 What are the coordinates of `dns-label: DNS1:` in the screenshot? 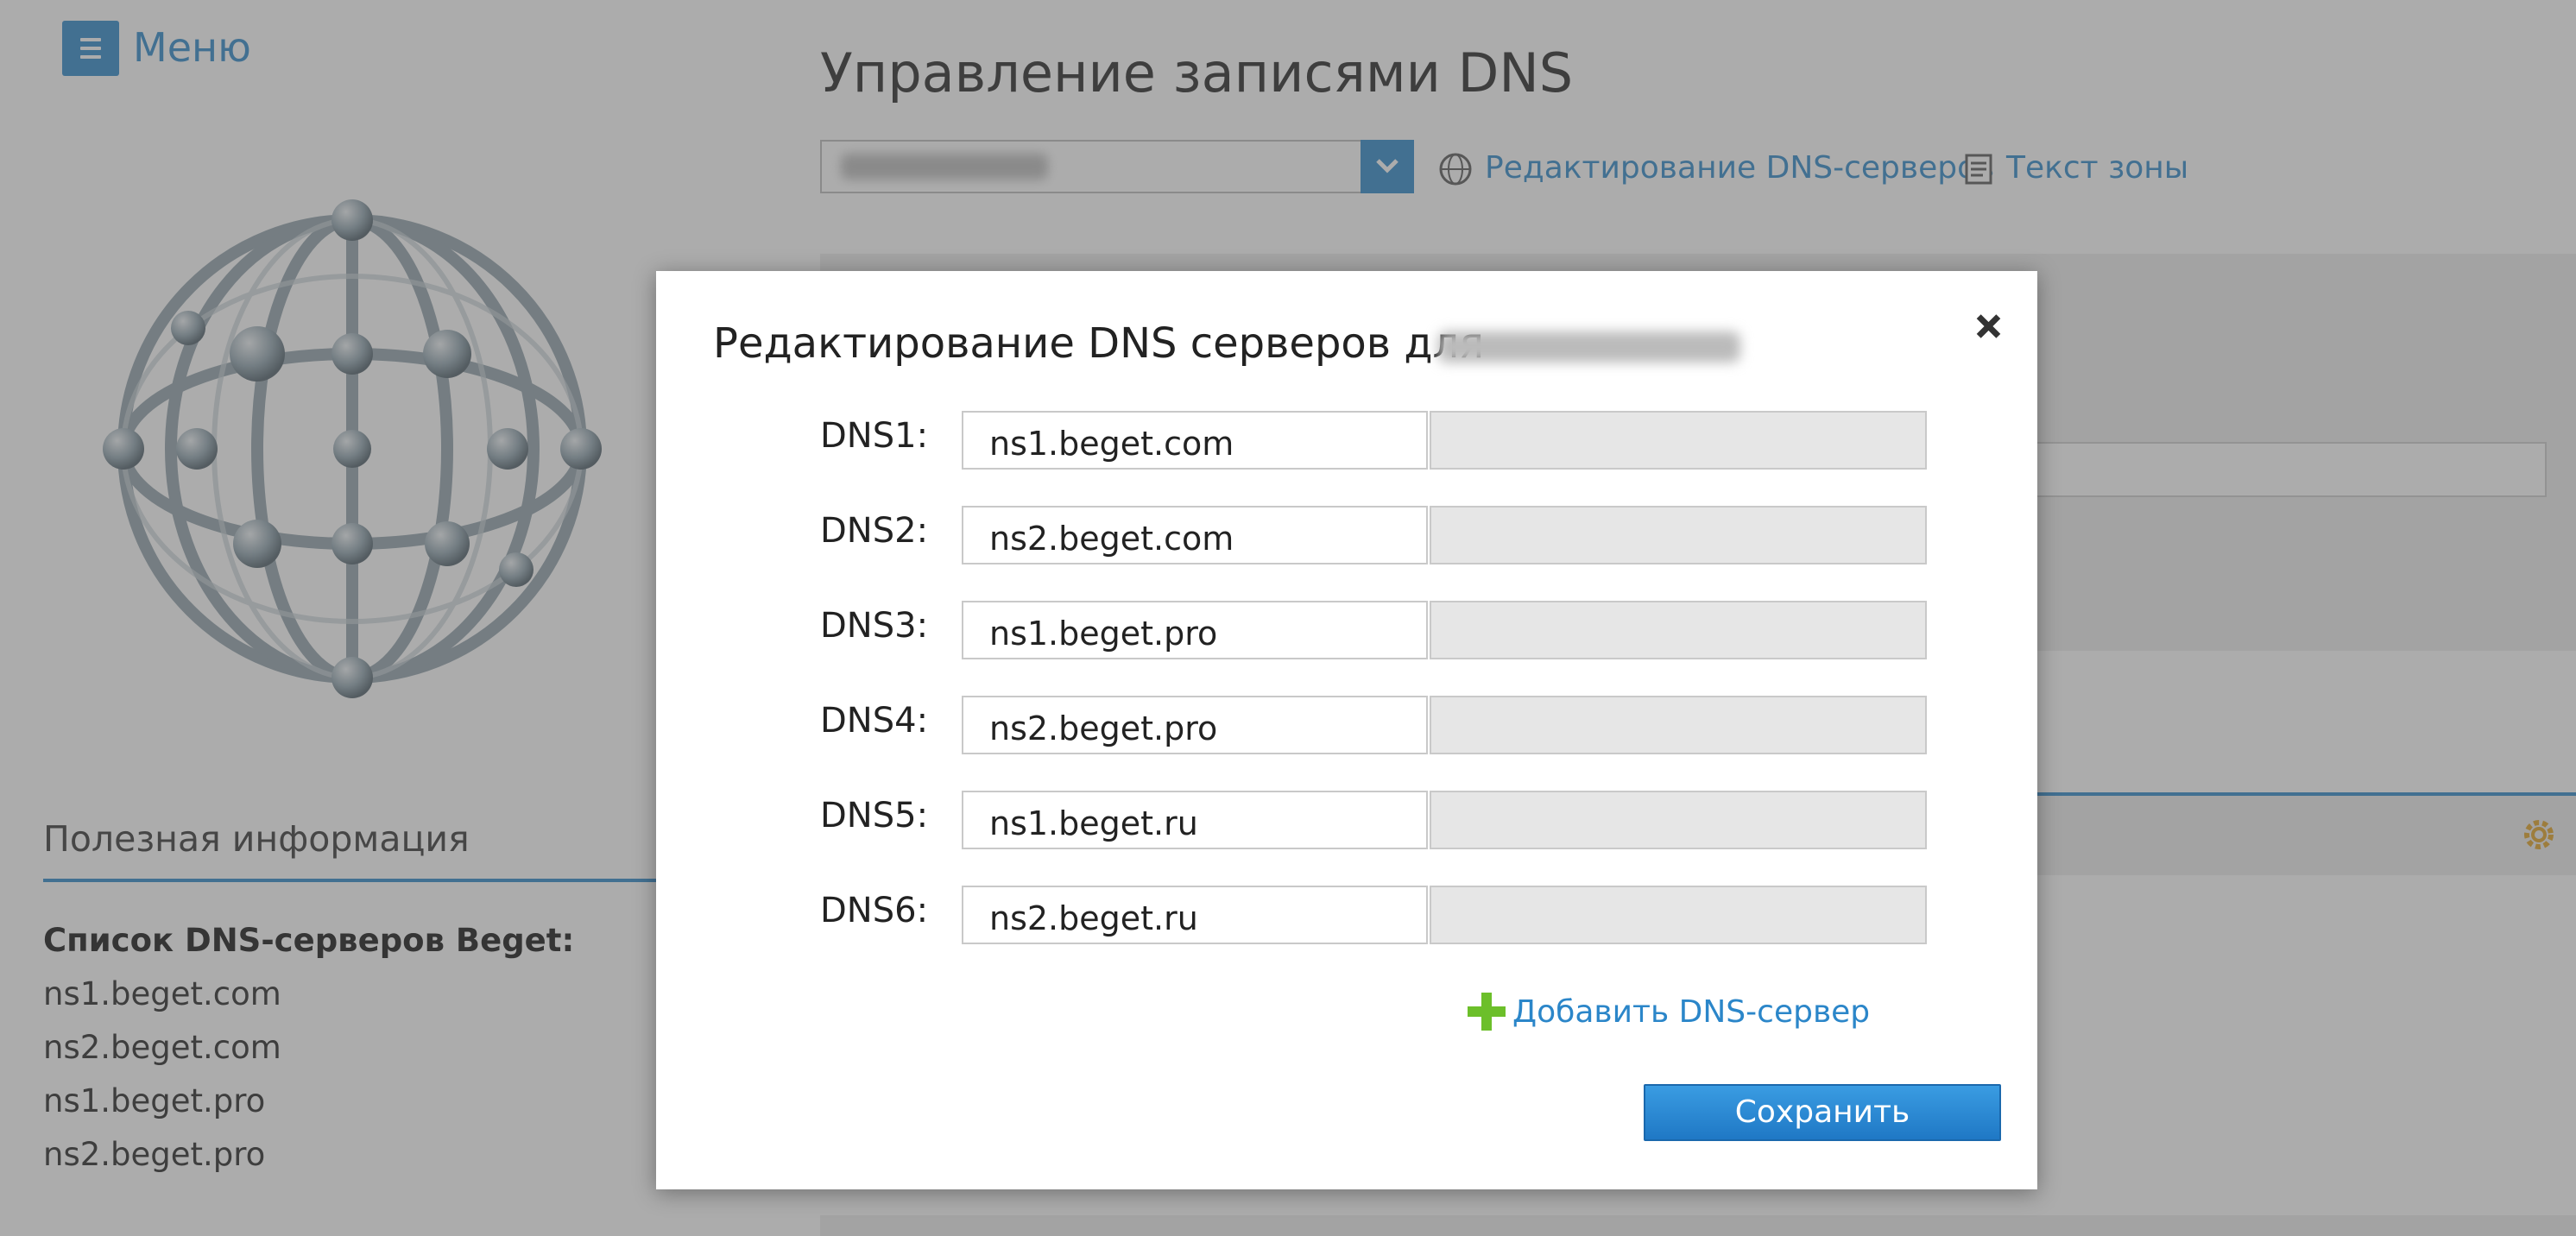 It's located at (874, 436).